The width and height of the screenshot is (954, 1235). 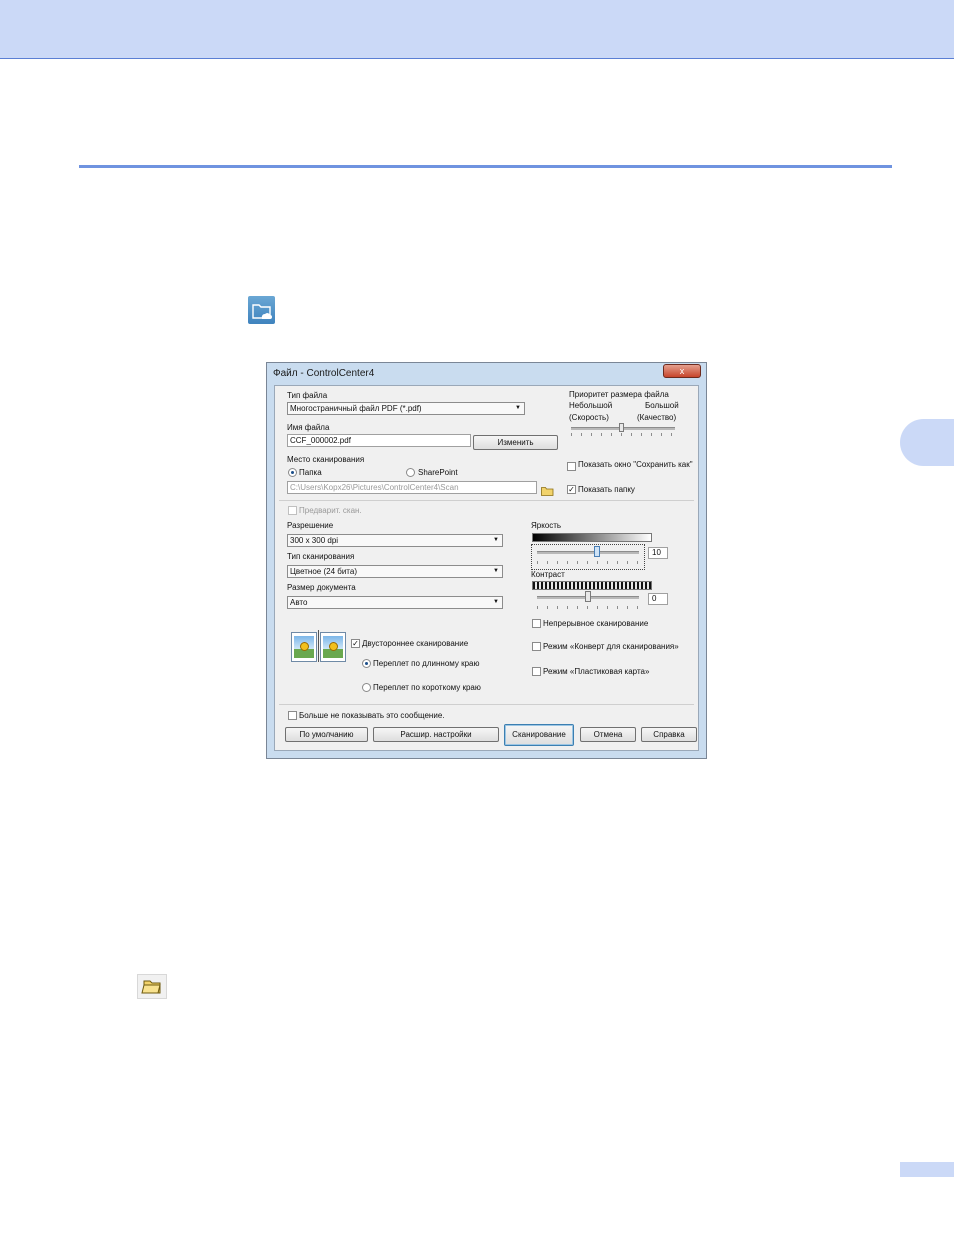 I want to click on scan-button: Сканирование, so click(x=539, y=735).